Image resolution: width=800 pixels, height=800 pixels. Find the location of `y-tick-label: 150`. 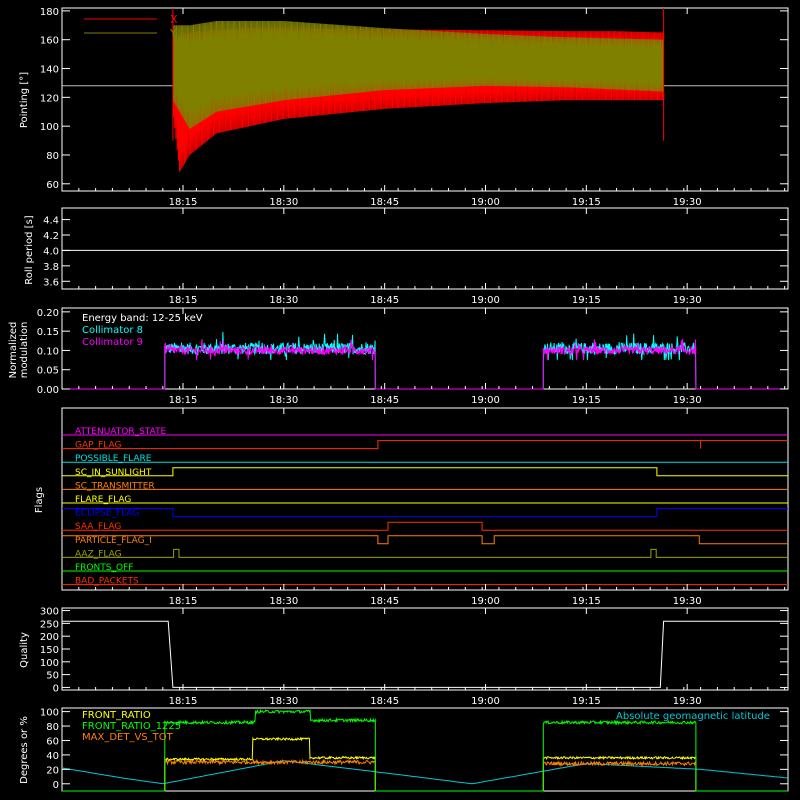

y-tick-label: 150 is located at coordinates (49, 650).